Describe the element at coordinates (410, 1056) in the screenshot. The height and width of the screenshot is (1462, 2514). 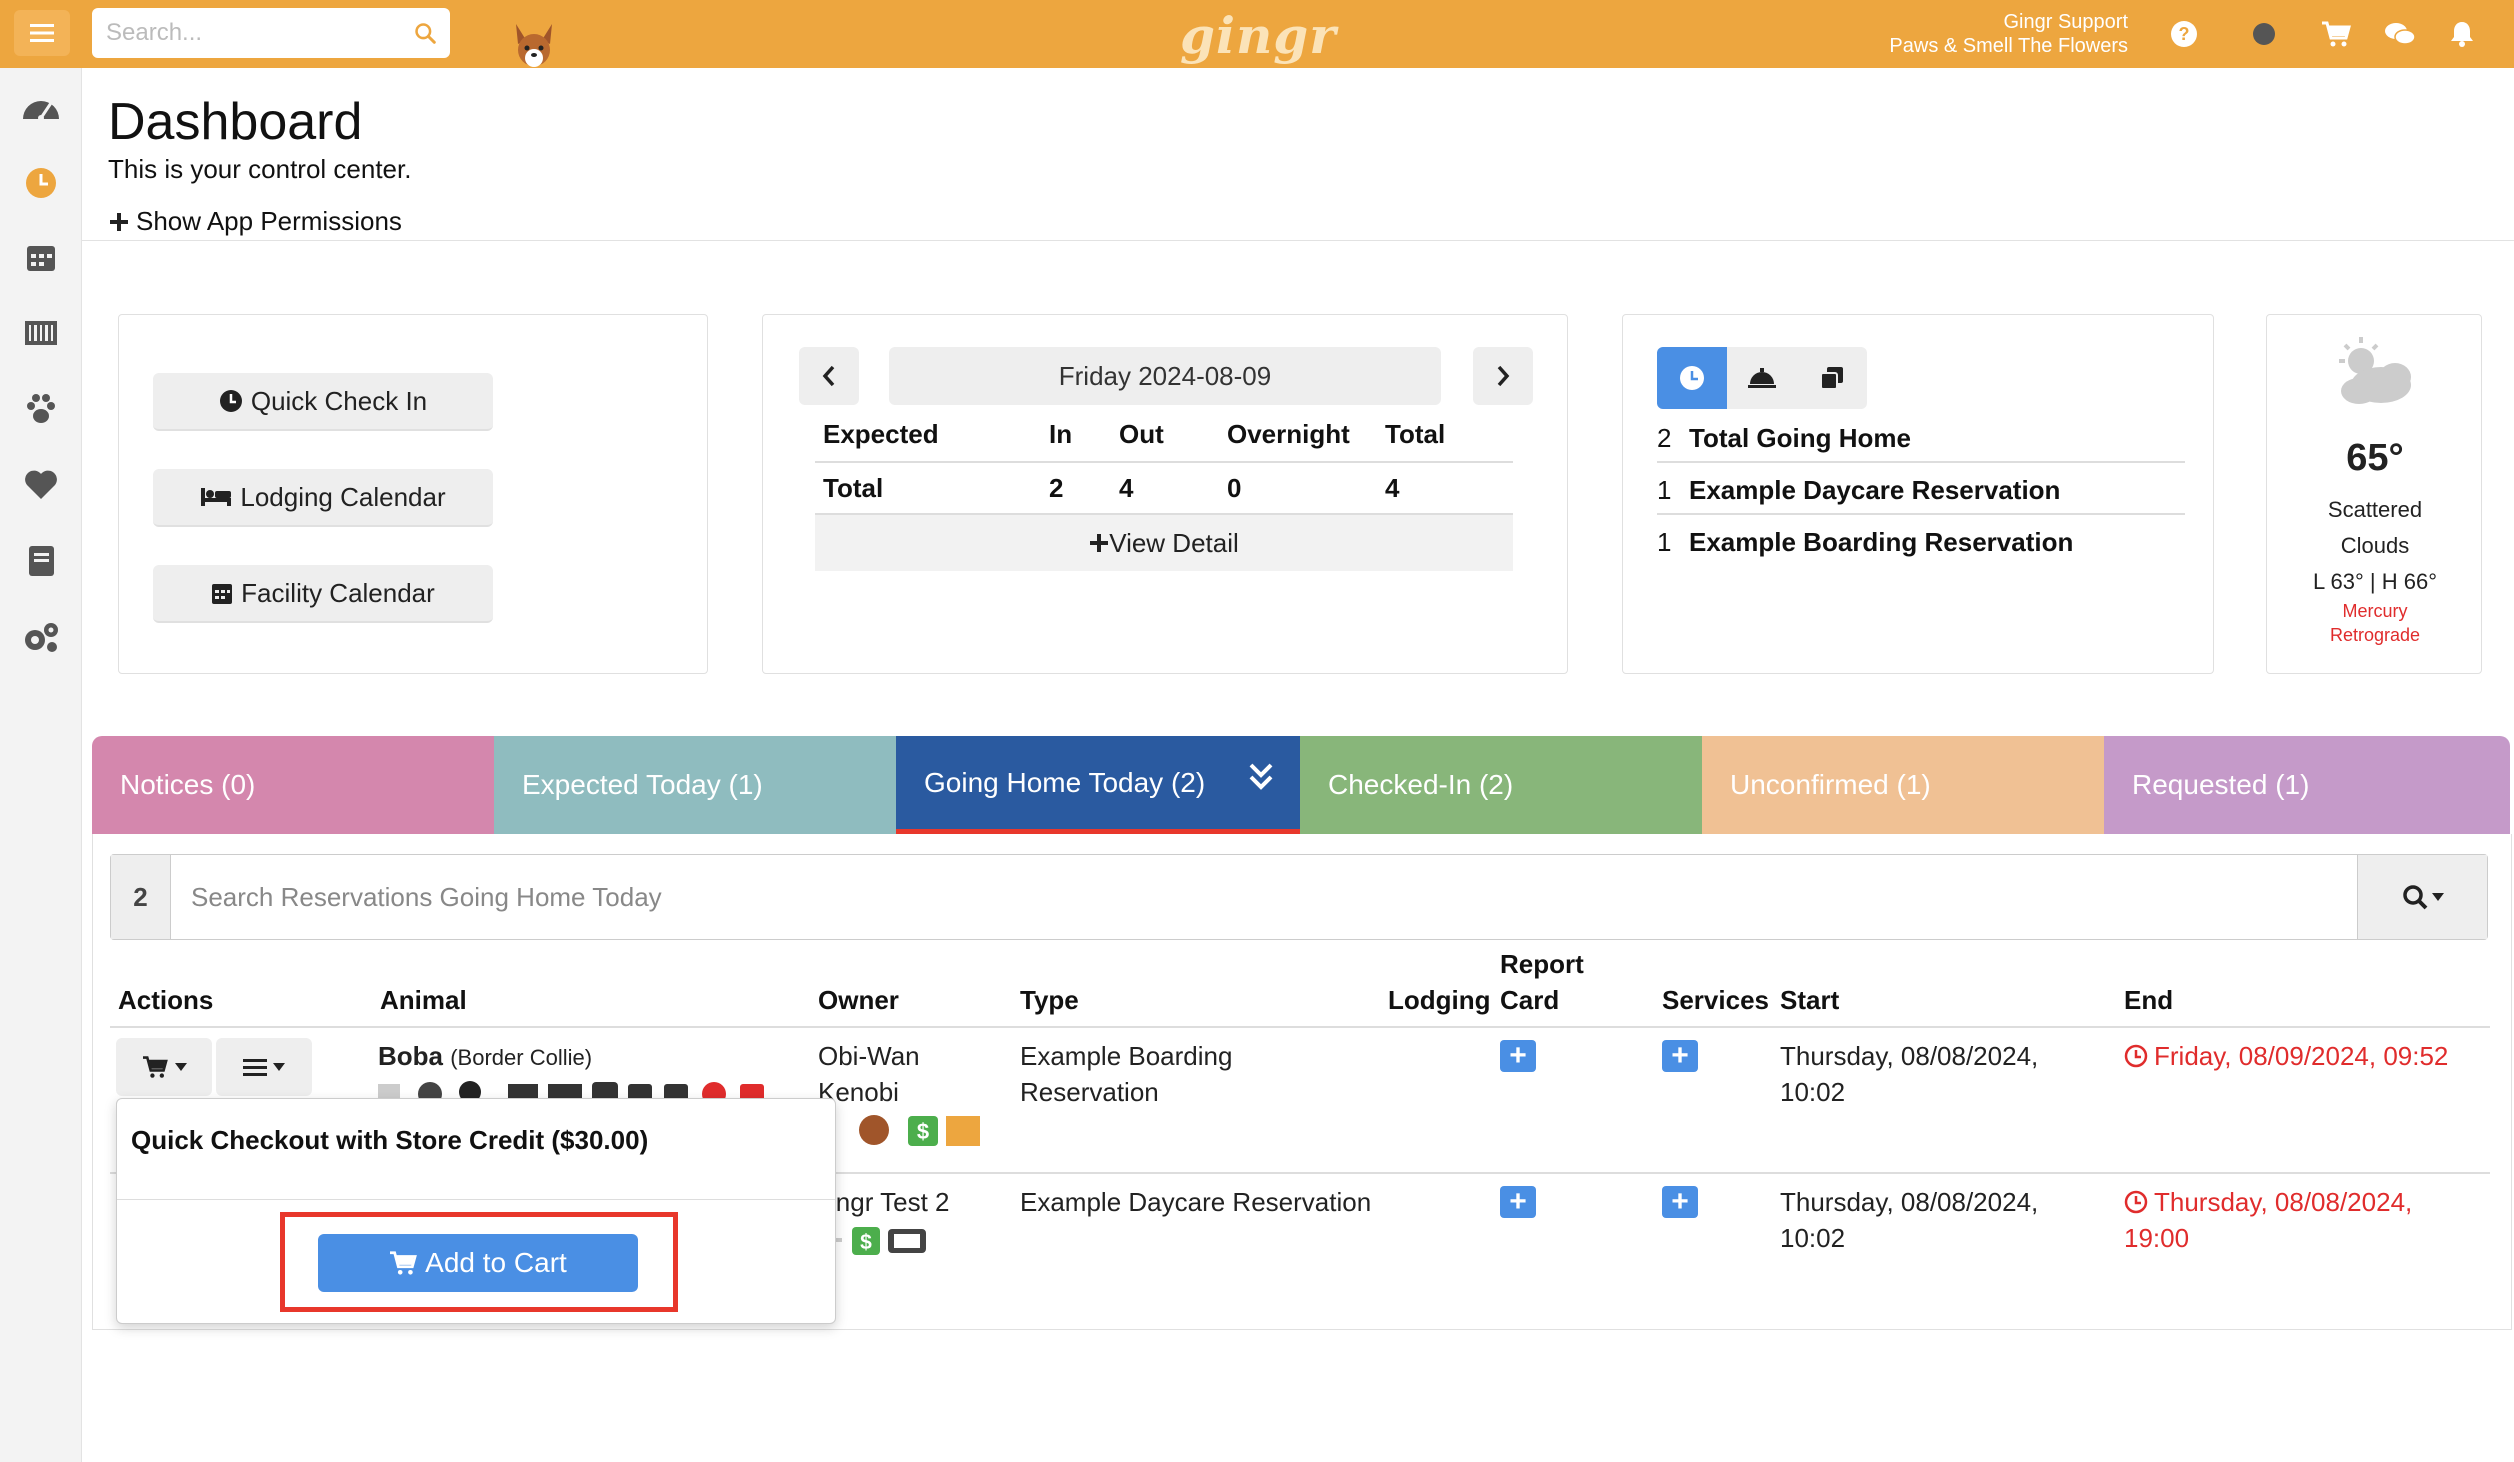
I see `animal-name: Boba` at that location.